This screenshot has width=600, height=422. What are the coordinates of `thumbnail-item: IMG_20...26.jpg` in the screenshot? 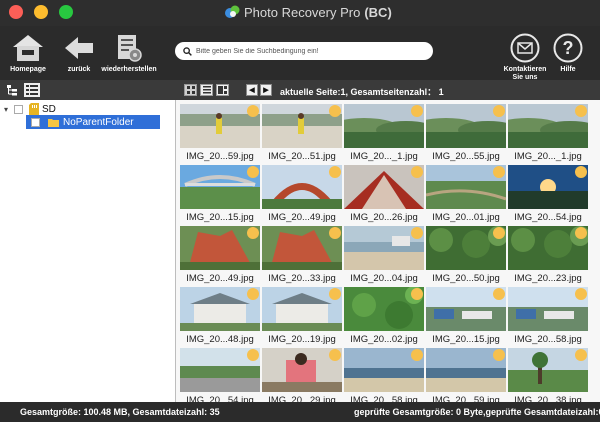 It's located at (384, 194).